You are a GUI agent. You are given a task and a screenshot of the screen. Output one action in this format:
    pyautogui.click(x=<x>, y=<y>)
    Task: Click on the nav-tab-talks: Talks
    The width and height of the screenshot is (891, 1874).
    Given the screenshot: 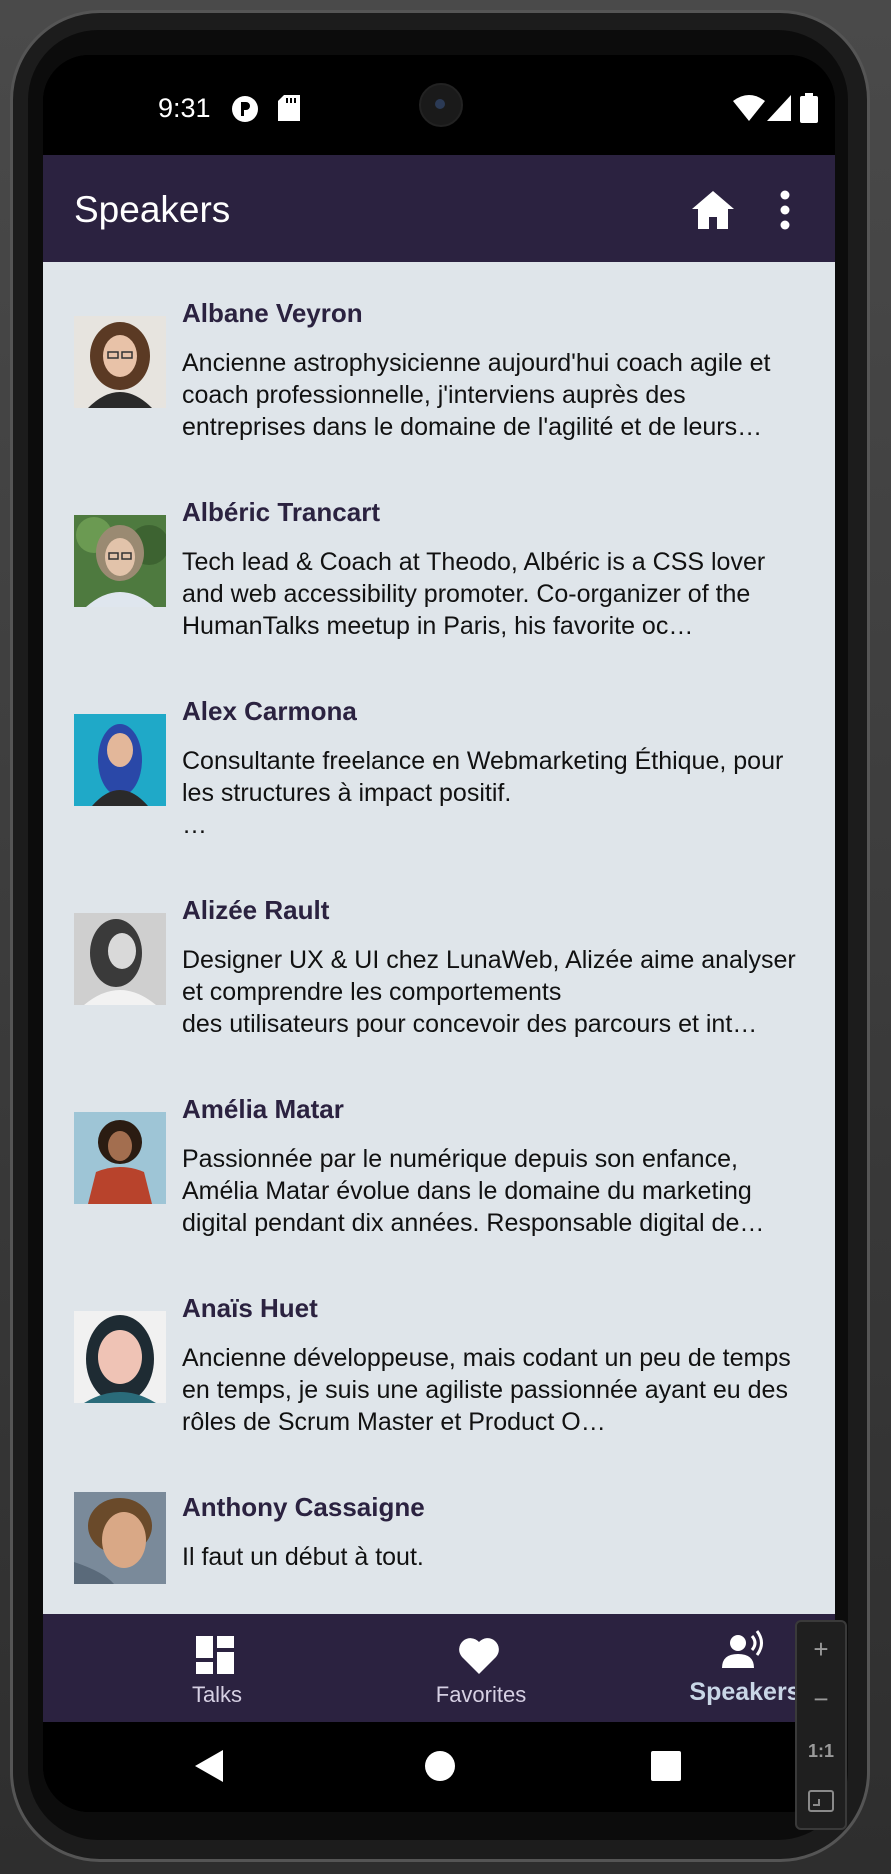 What is the action you would take?
    pyautogui.click(x=217, y=1668)
    